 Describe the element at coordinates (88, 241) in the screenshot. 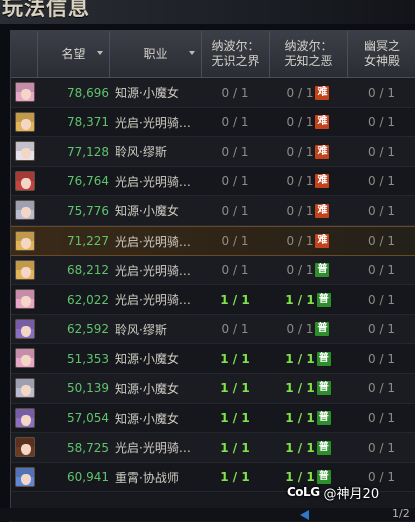

I see `fame-value: 71,227` at that location.